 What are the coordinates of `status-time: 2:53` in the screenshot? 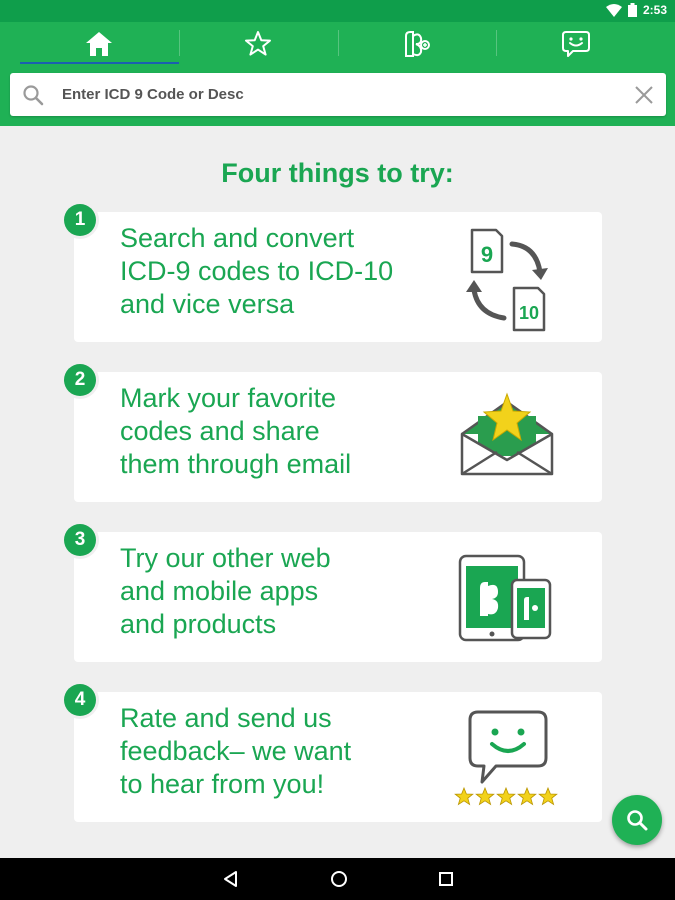 It's located at (654, 10).